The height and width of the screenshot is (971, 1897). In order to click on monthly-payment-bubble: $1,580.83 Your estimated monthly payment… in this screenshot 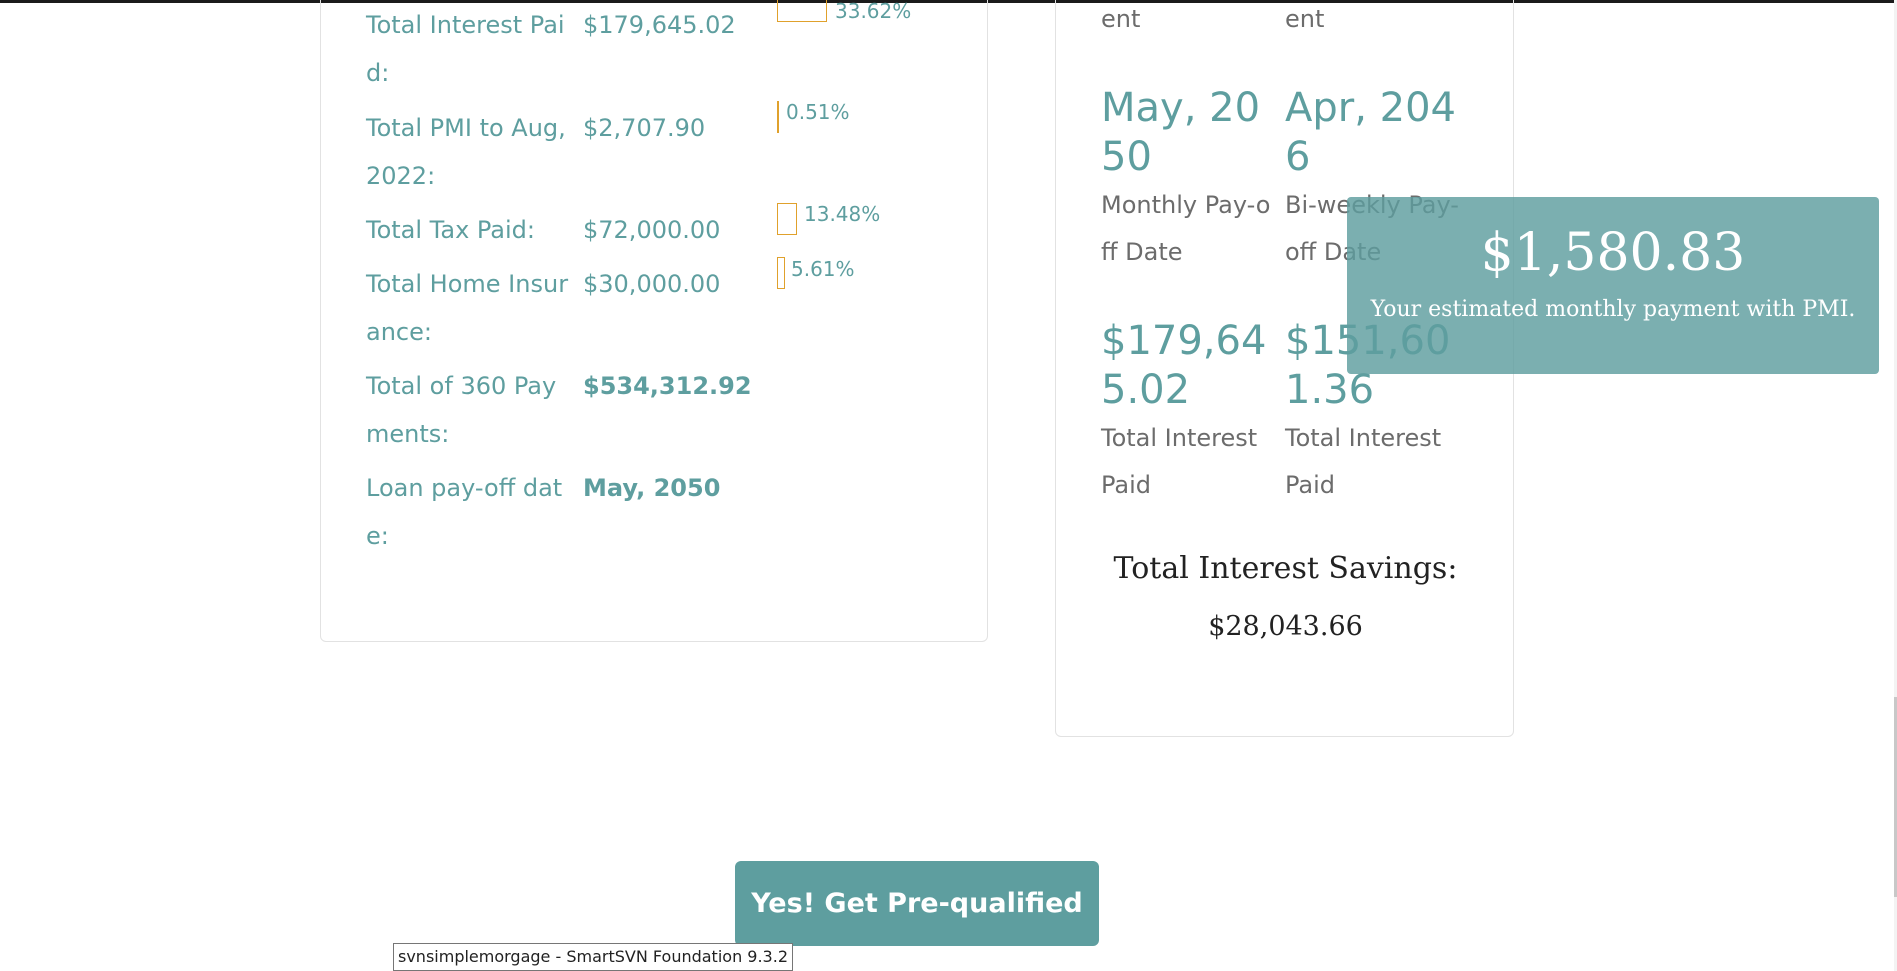, I will do `click(1613, 285)`.